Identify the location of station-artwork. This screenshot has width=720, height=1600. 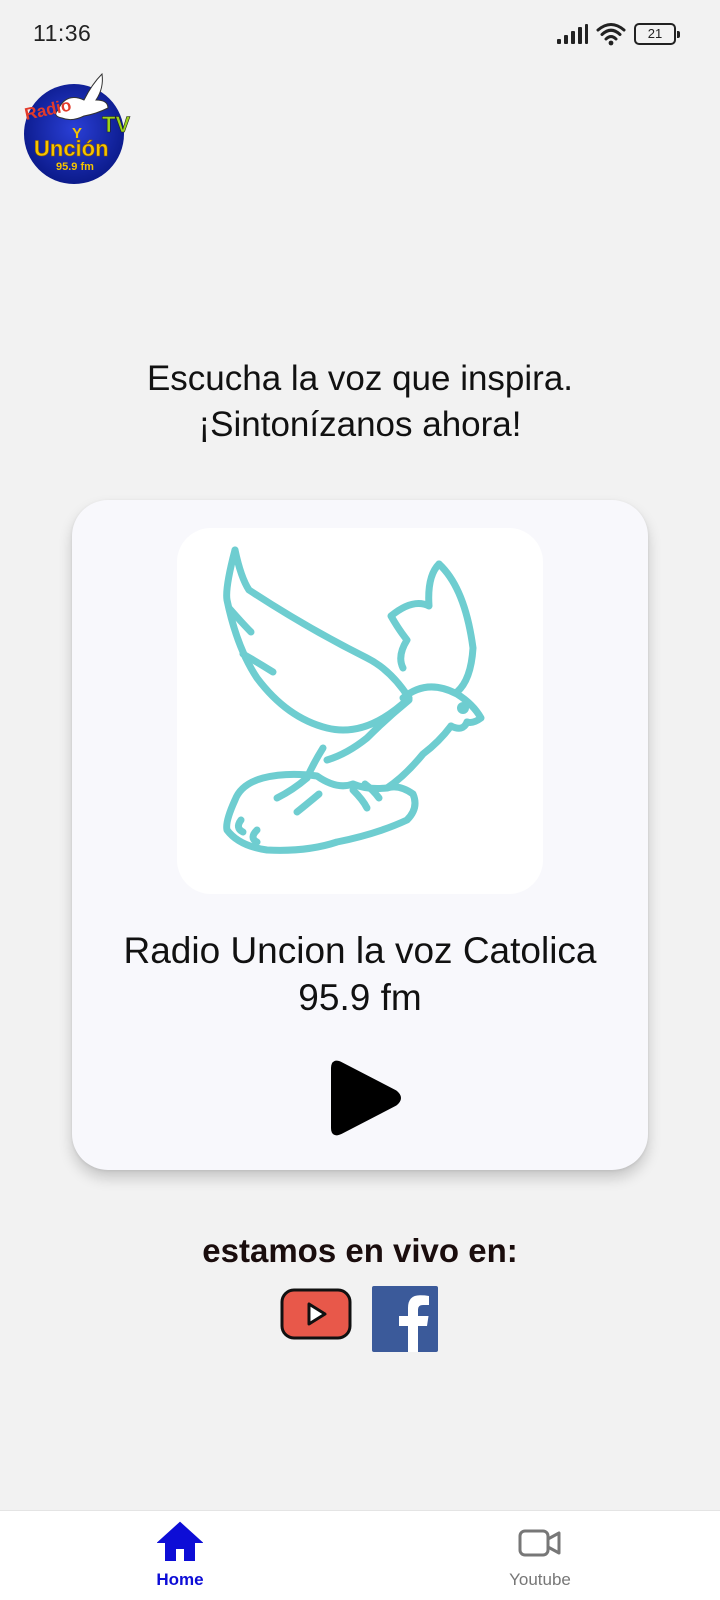
(360, 711).